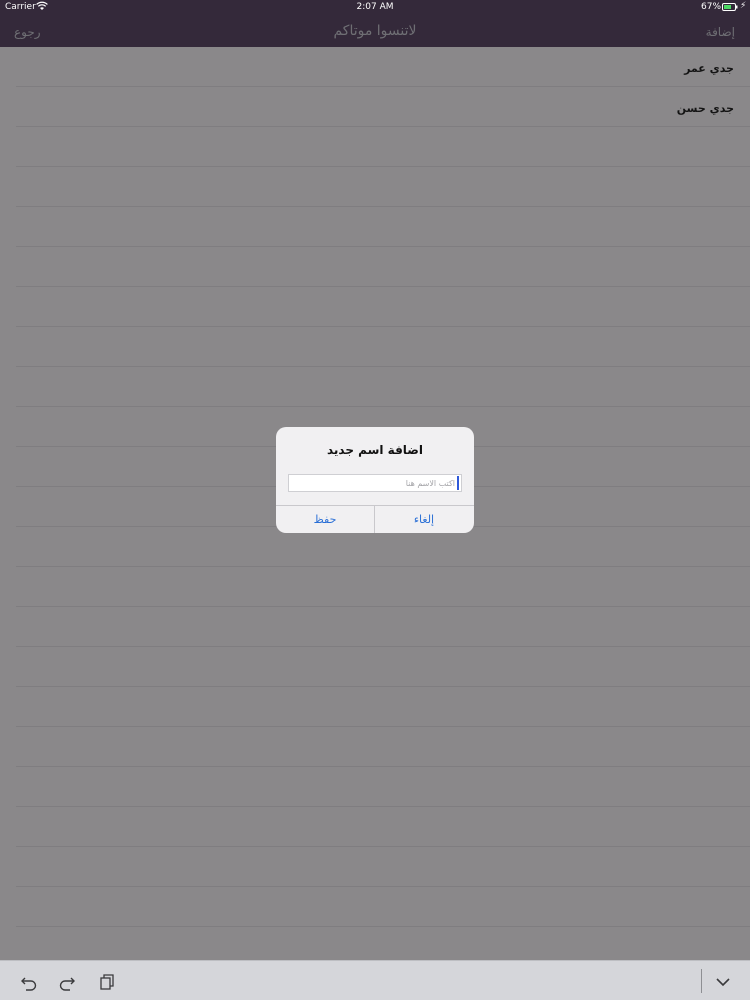 The width and height of the screenshot is (750, 1000). What do you see at coordinates (709, 68) in the screenshot?
I see `list-item-label: جدي عمر` at bounding box center [709, 68].